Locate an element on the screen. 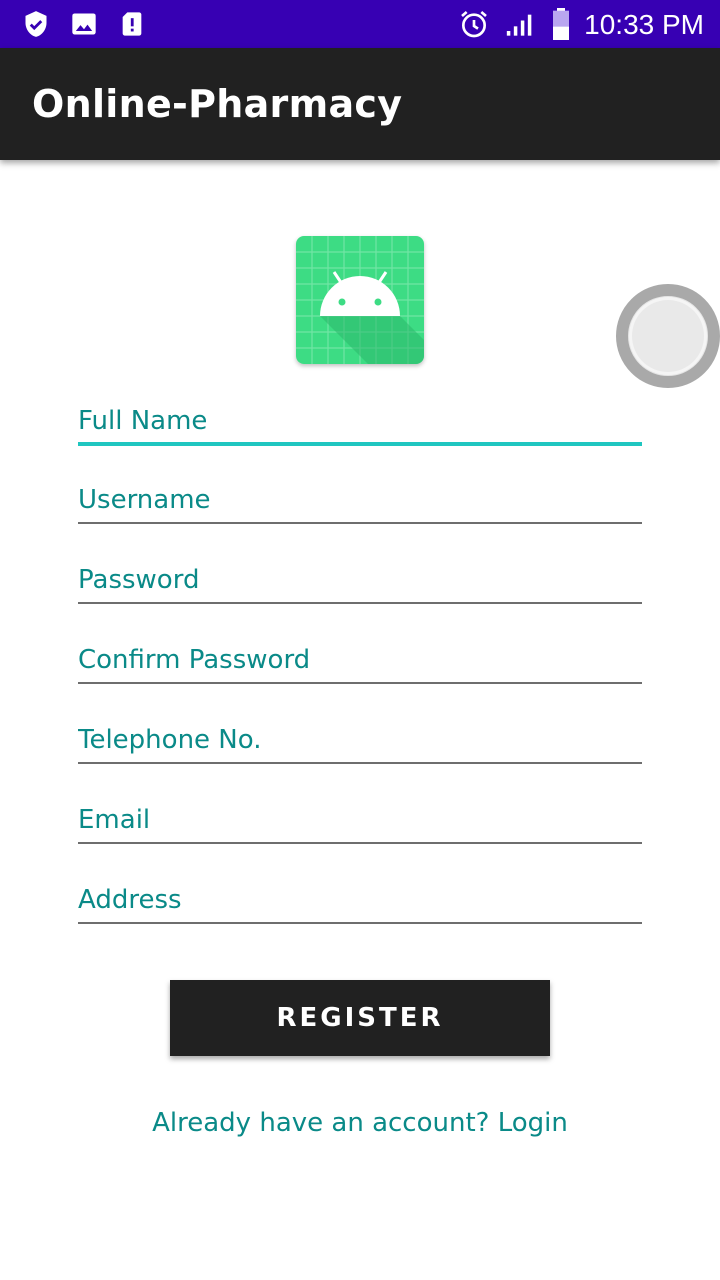  status-bar: 10:33 PM is located at coordinates (360, 24).